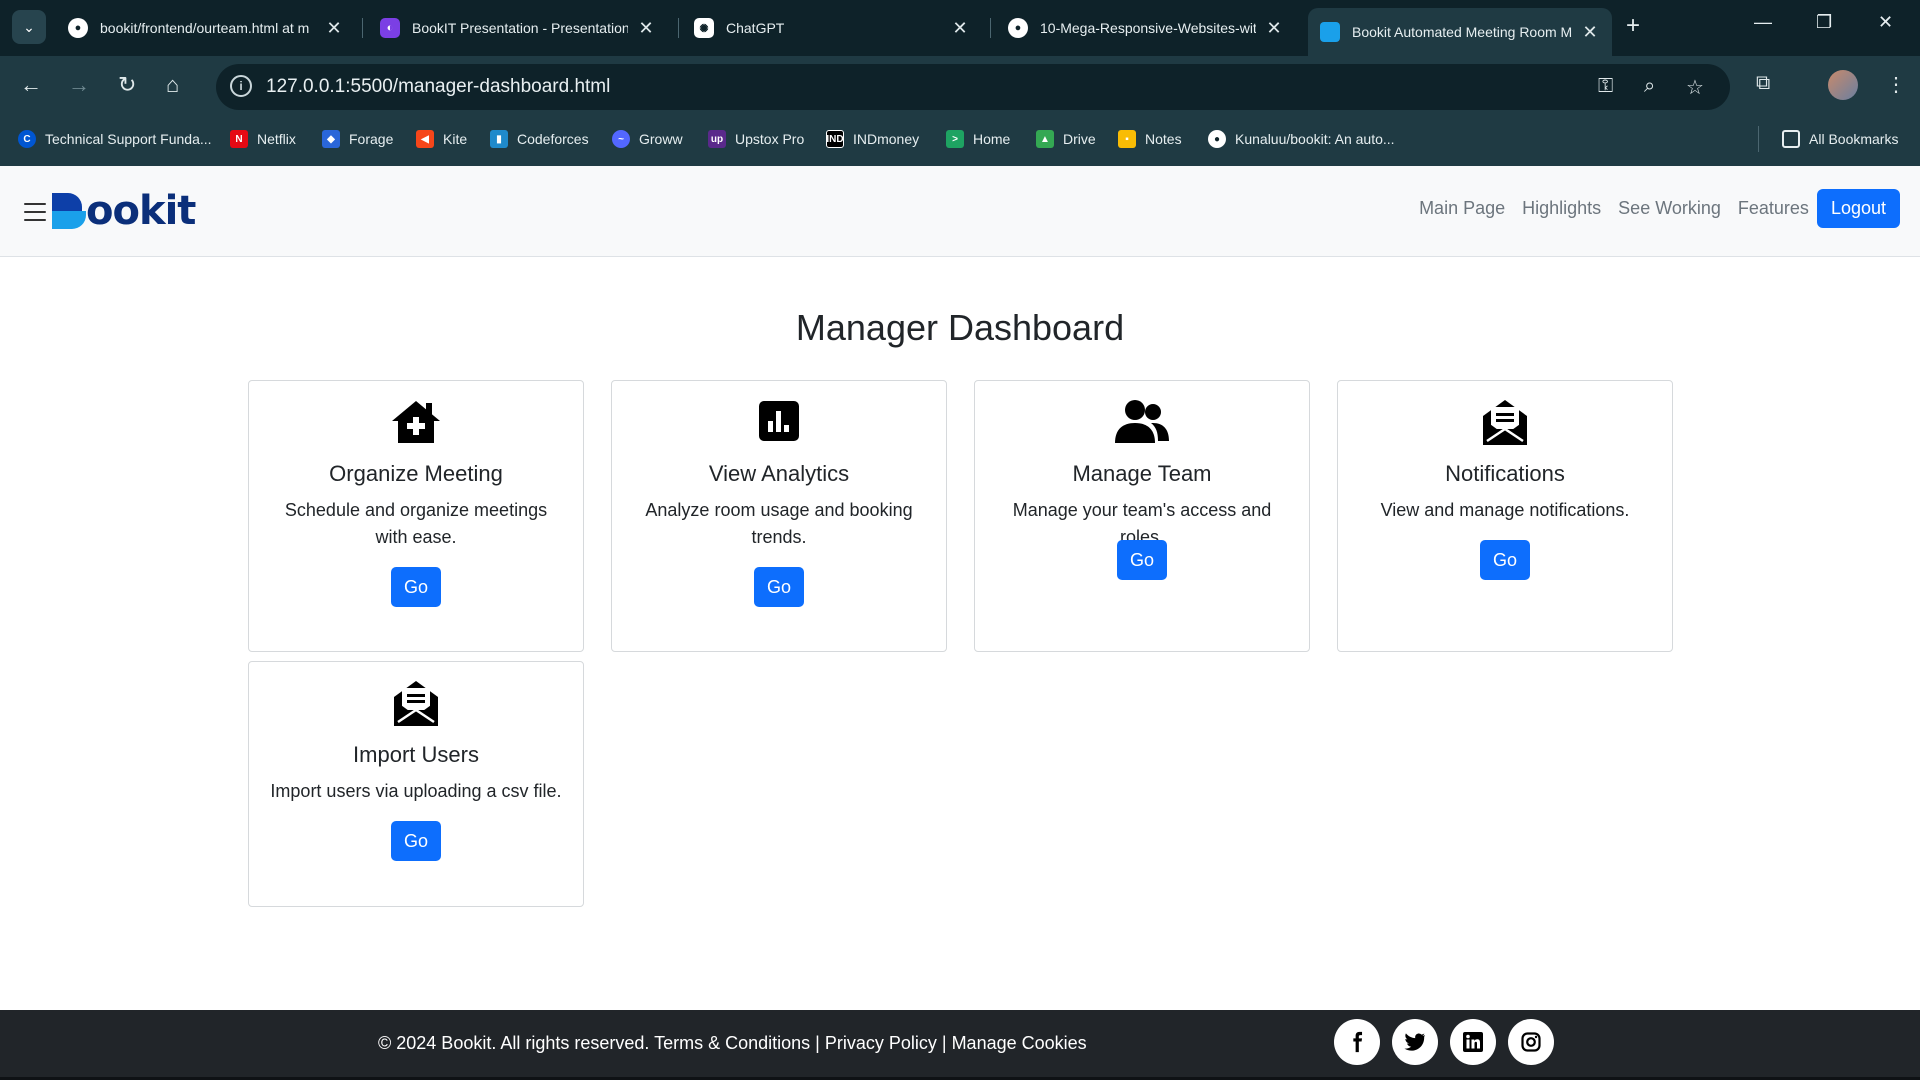 The image size is (1920, 1080). I want to click on bookmarks-separator, so click(1758, 139).